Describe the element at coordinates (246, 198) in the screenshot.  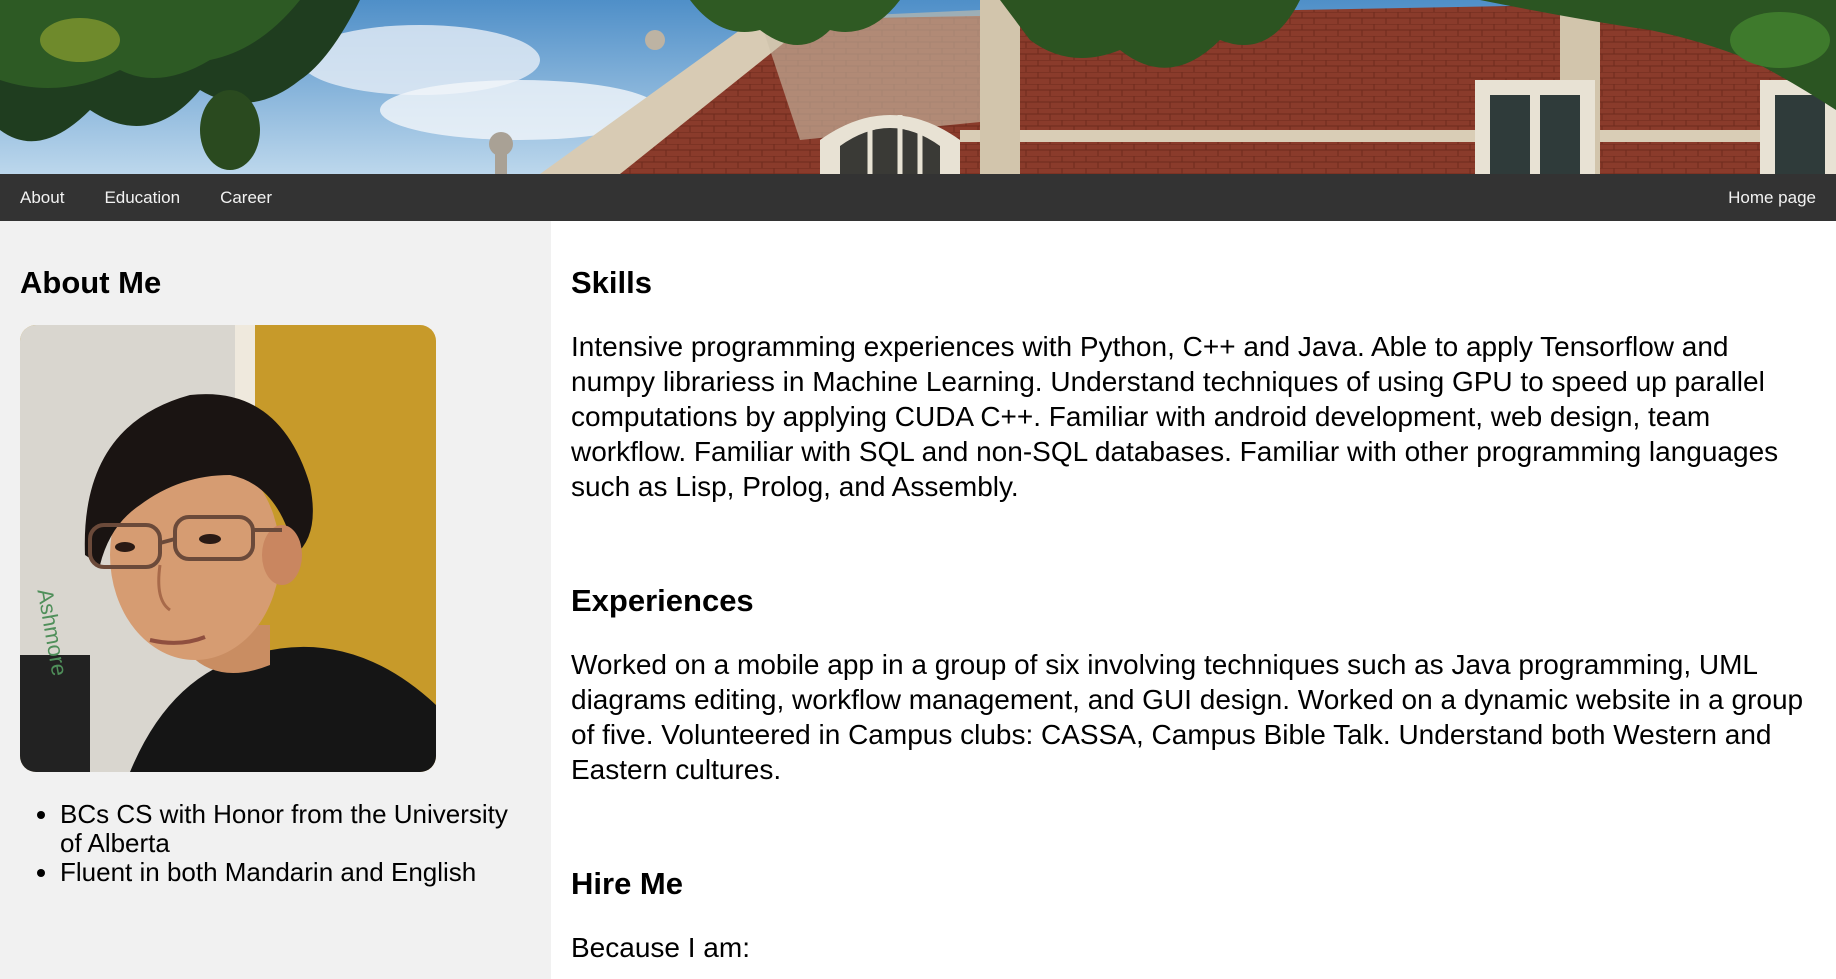
I see `nav-link-career: Career` at that location.